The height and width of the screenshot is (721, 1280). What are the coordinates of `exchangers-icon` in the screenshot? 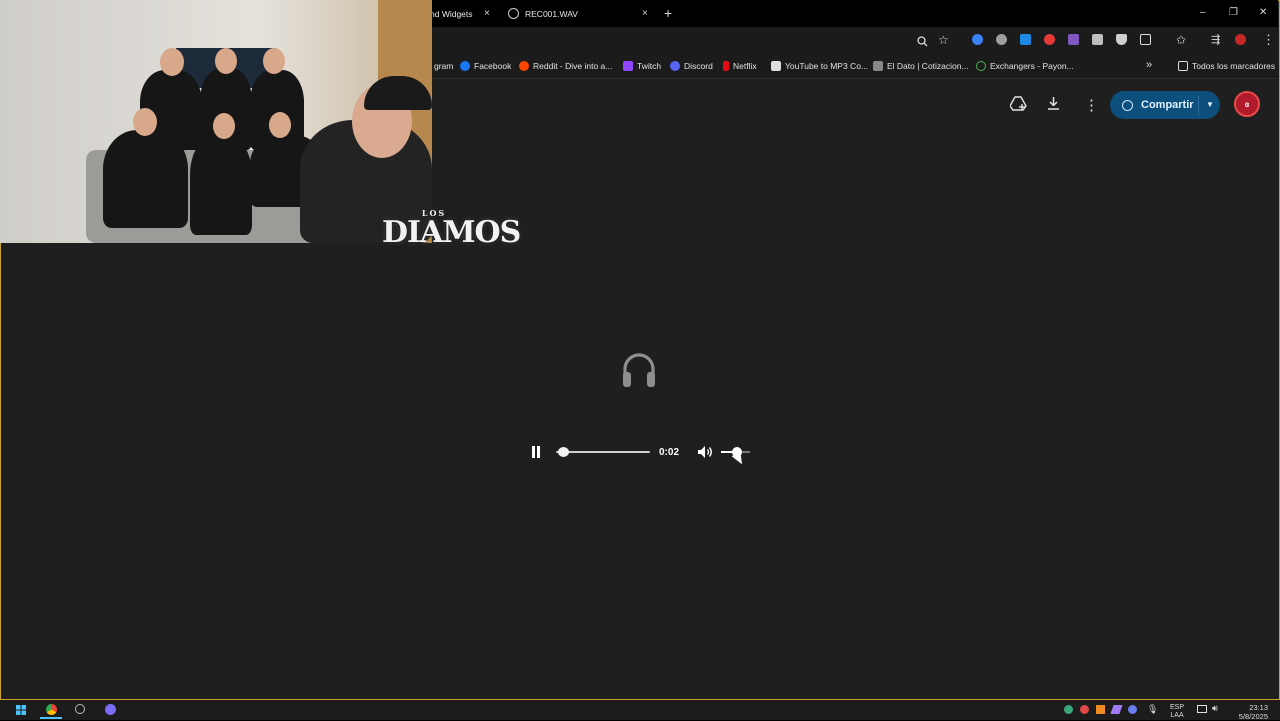 It's located at (981, 66).